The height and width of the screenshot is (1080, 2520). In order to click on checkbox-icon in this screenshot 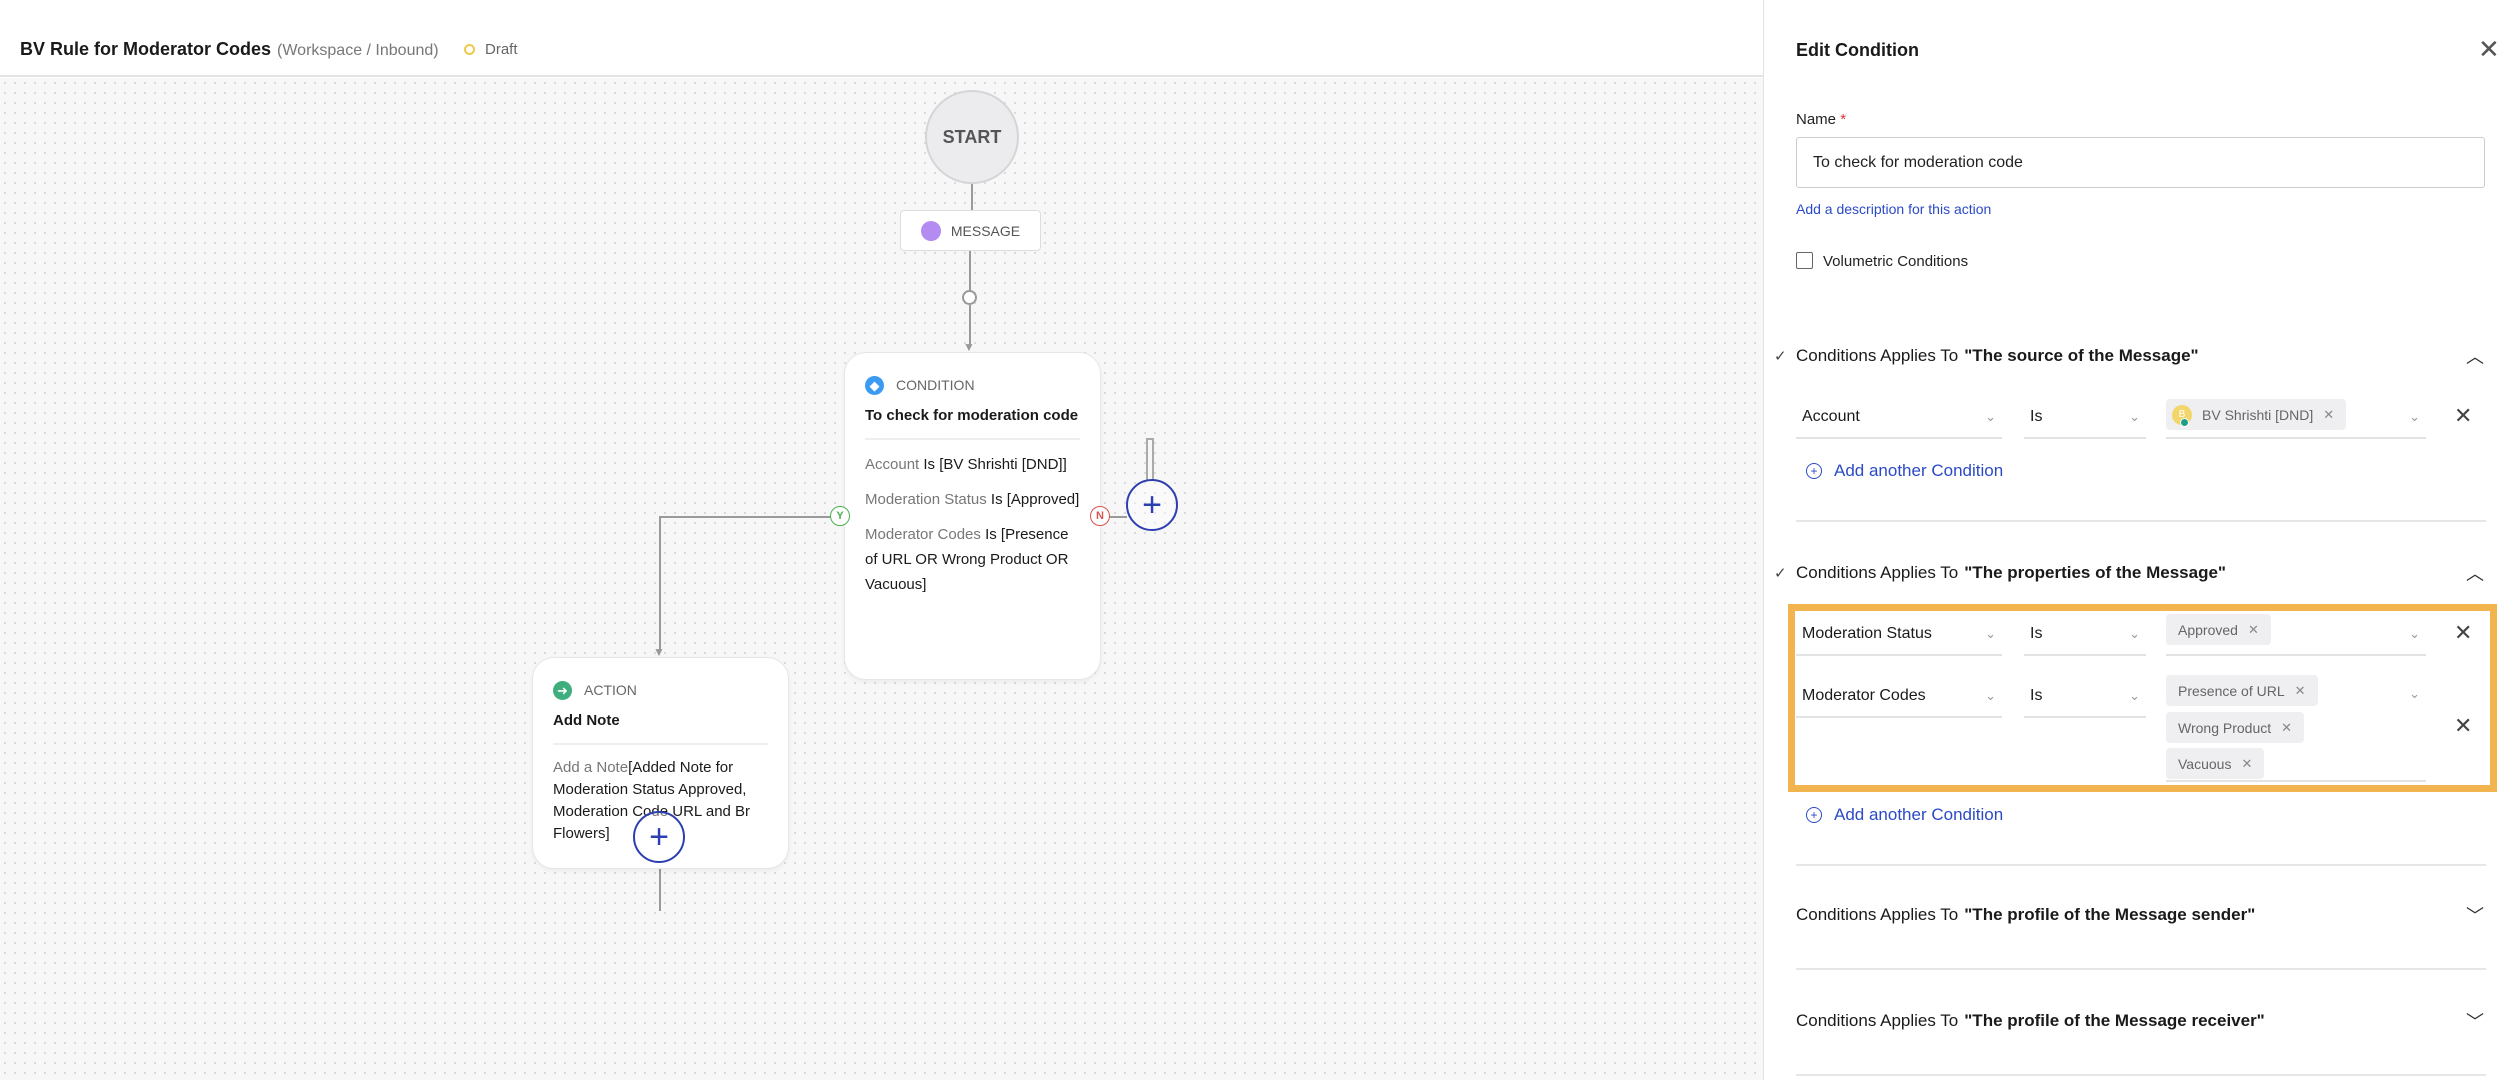, I will do `click(1804, 260)`.